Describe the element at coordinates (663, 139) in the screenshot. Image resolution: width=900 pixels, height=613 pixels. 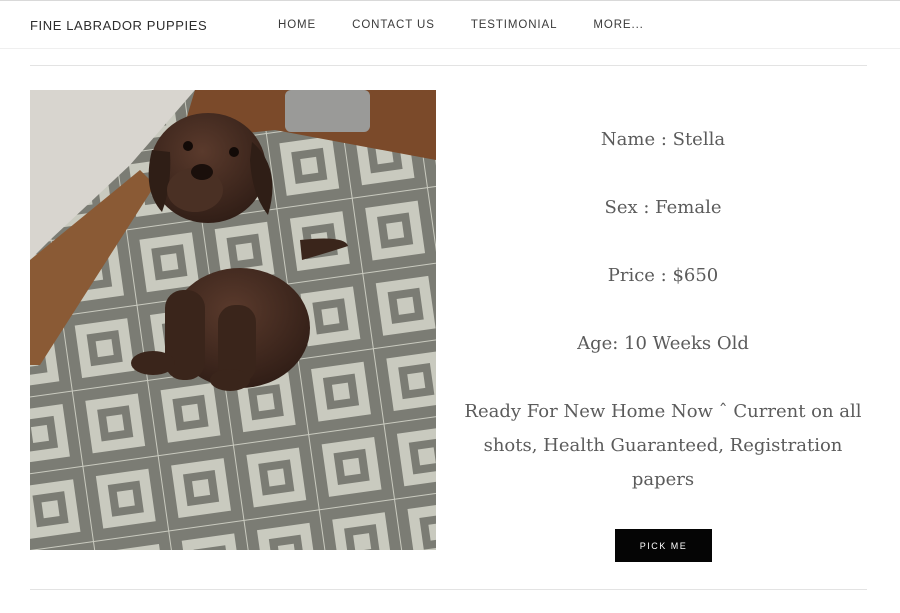
I see `puppy-name: Name : Stella` at that location.